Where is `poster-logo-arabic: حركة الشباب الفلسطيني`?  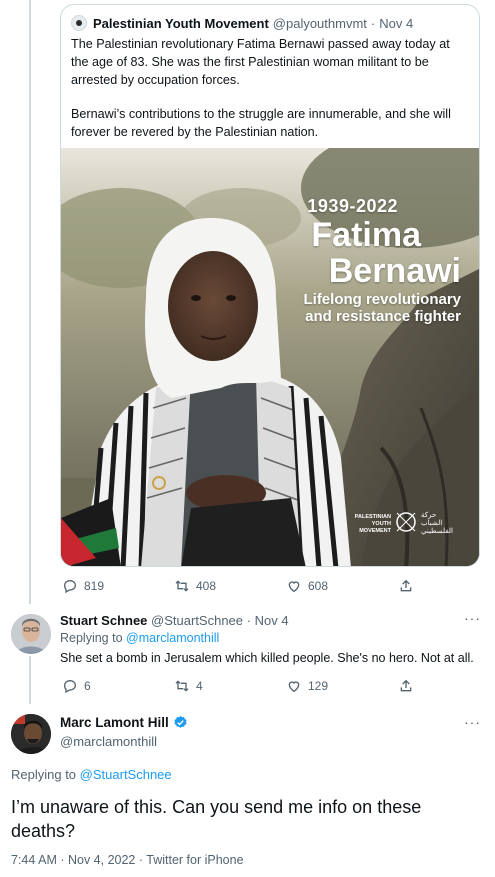 poster-logo-arabic: حركة الشباب الفلسطيني is located at coordinates (441, 524).